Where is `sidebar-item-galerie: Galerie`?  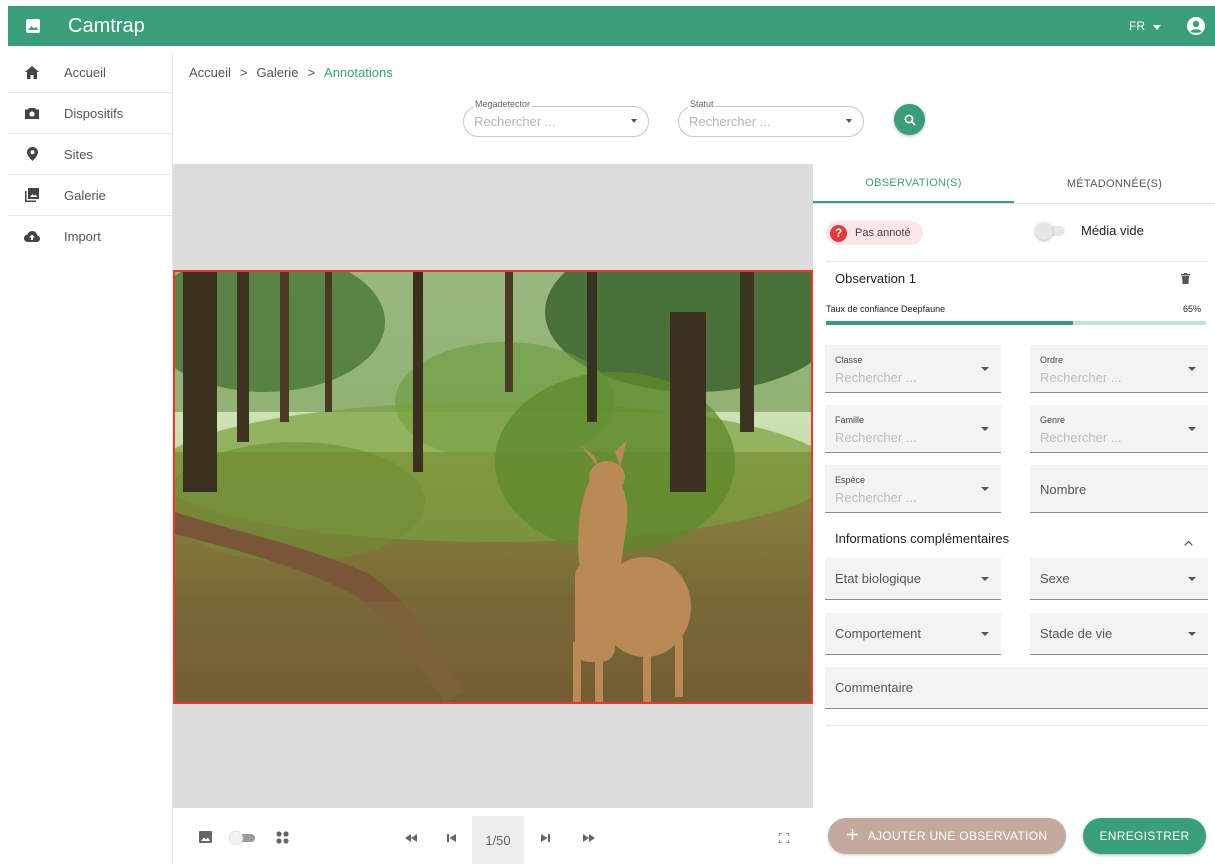 sidebar-item-galerie: Galerie is located at coordinates (90, 195).